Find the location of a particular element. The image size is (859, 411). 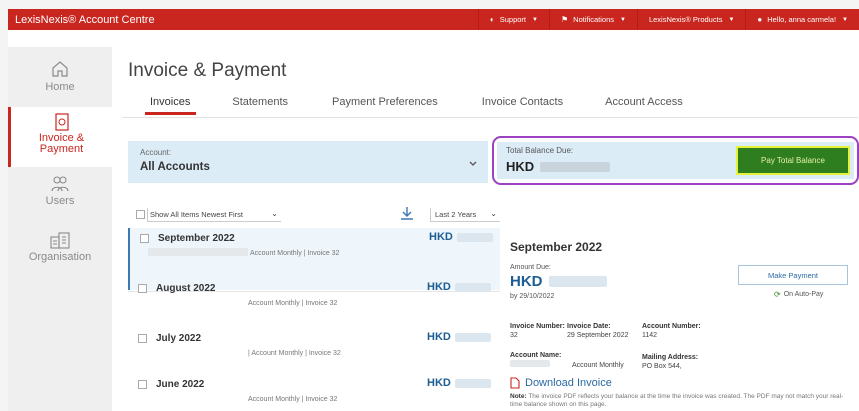

total-balance-inner: Total Balance Due: HKD Pay Total Balance is located at coordinates (675, 160).